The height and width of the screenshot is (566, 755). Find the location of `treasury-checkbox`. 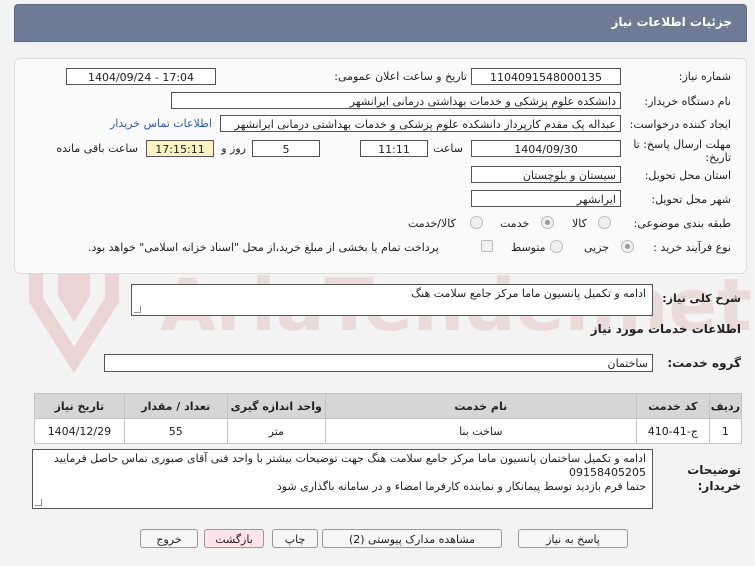

treasury-checkbox is located at coordinates (487, 246).